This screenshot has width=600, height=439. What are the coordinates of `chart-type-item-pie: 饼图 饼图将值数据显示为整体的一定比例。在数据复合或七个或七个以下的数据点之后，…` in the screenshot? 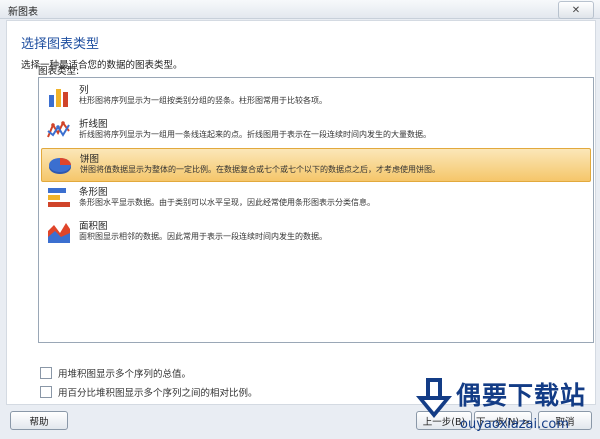 It's located at (316, 165).